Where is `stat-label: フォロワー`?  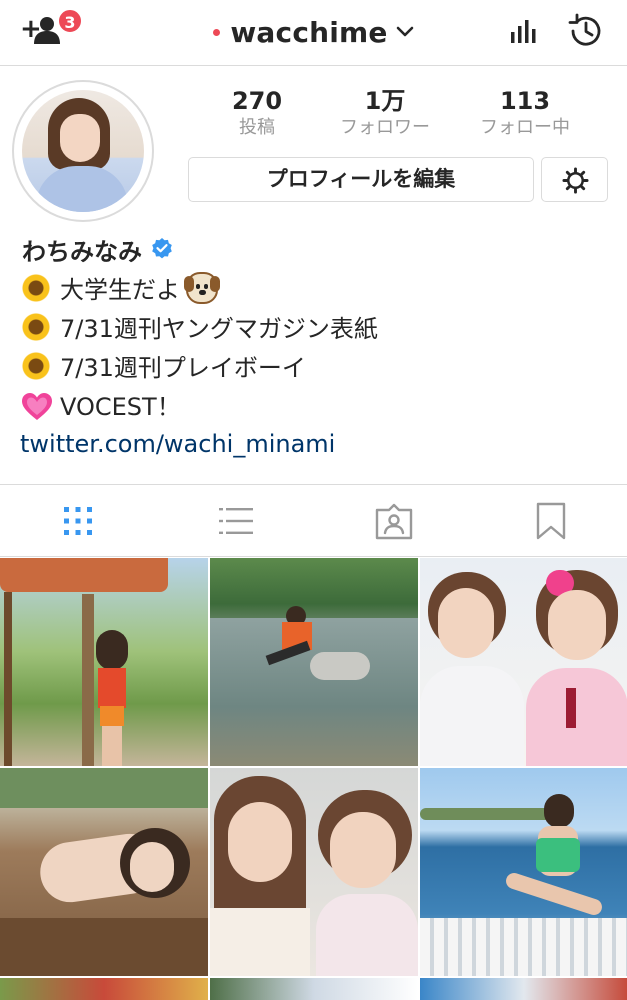
stat-label: フォロワー is located at coordinates (385, 127).